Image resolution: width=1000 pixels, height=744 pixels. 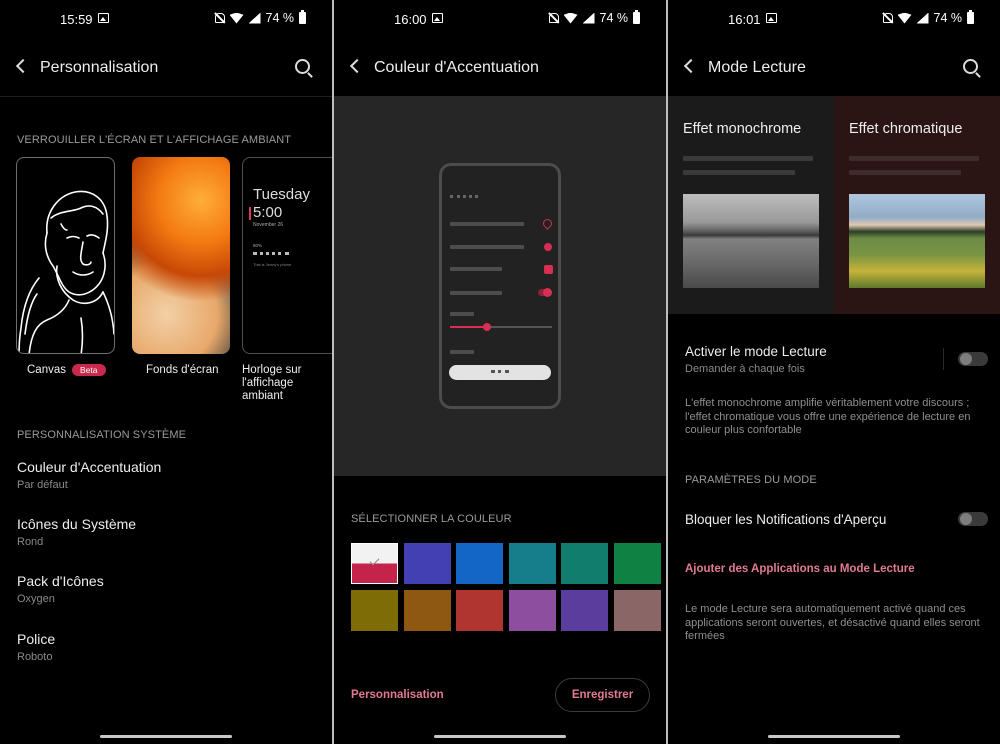 I want to click on item-subtitle: Par défaut, so click(x=42, y=485).